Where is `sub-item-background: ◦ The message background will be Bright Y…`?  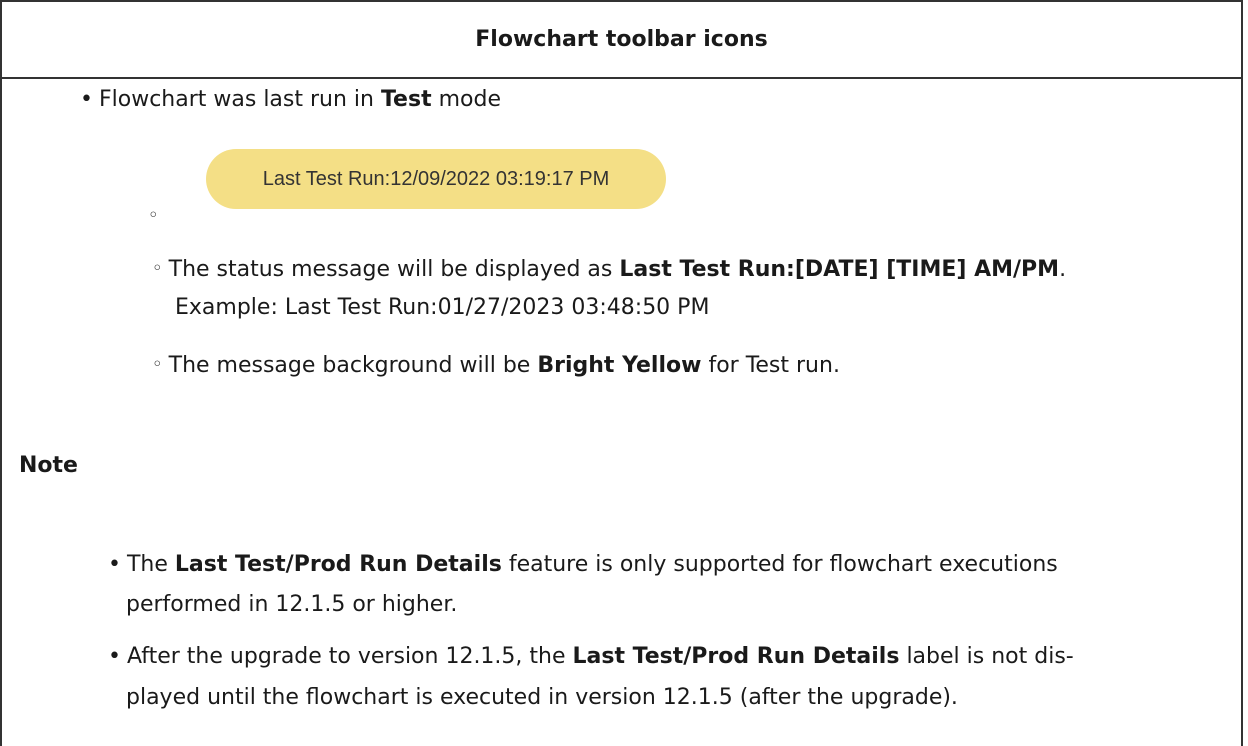
sub-item-background: ◦ The message background will be Bright Y… is located at coordinates (496, 365).